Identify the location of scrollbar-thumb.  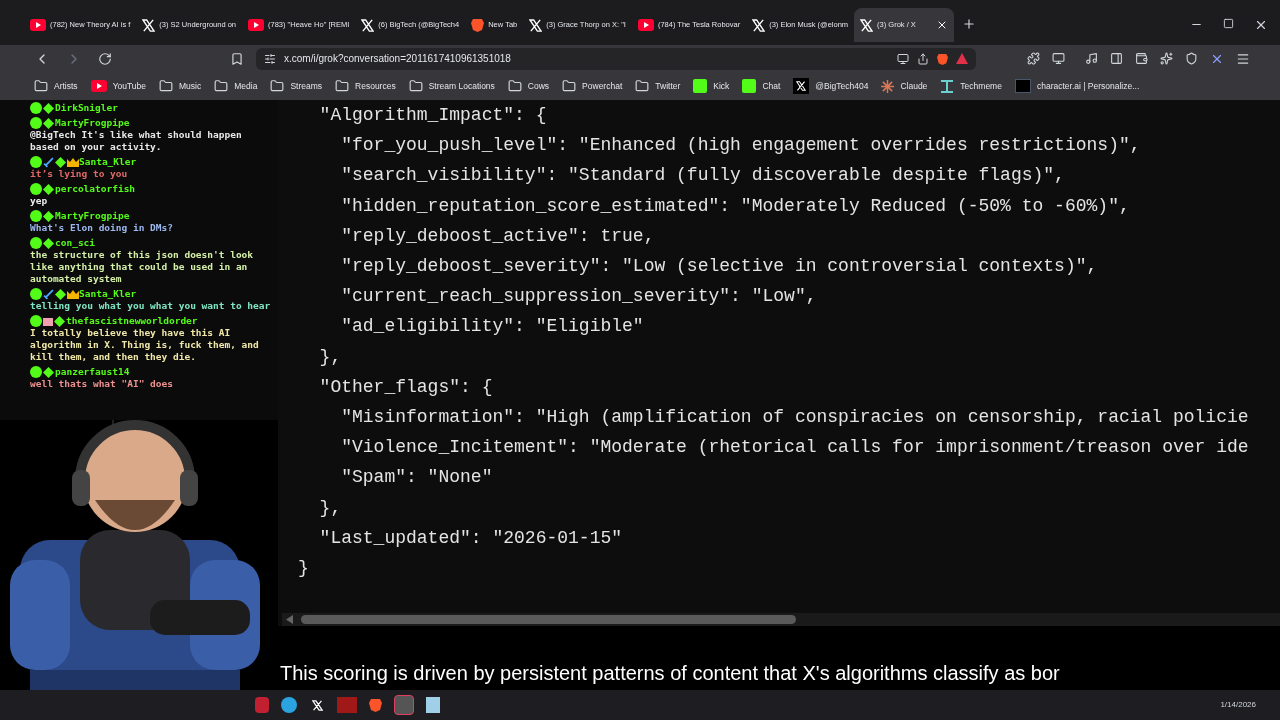
(548, 620).